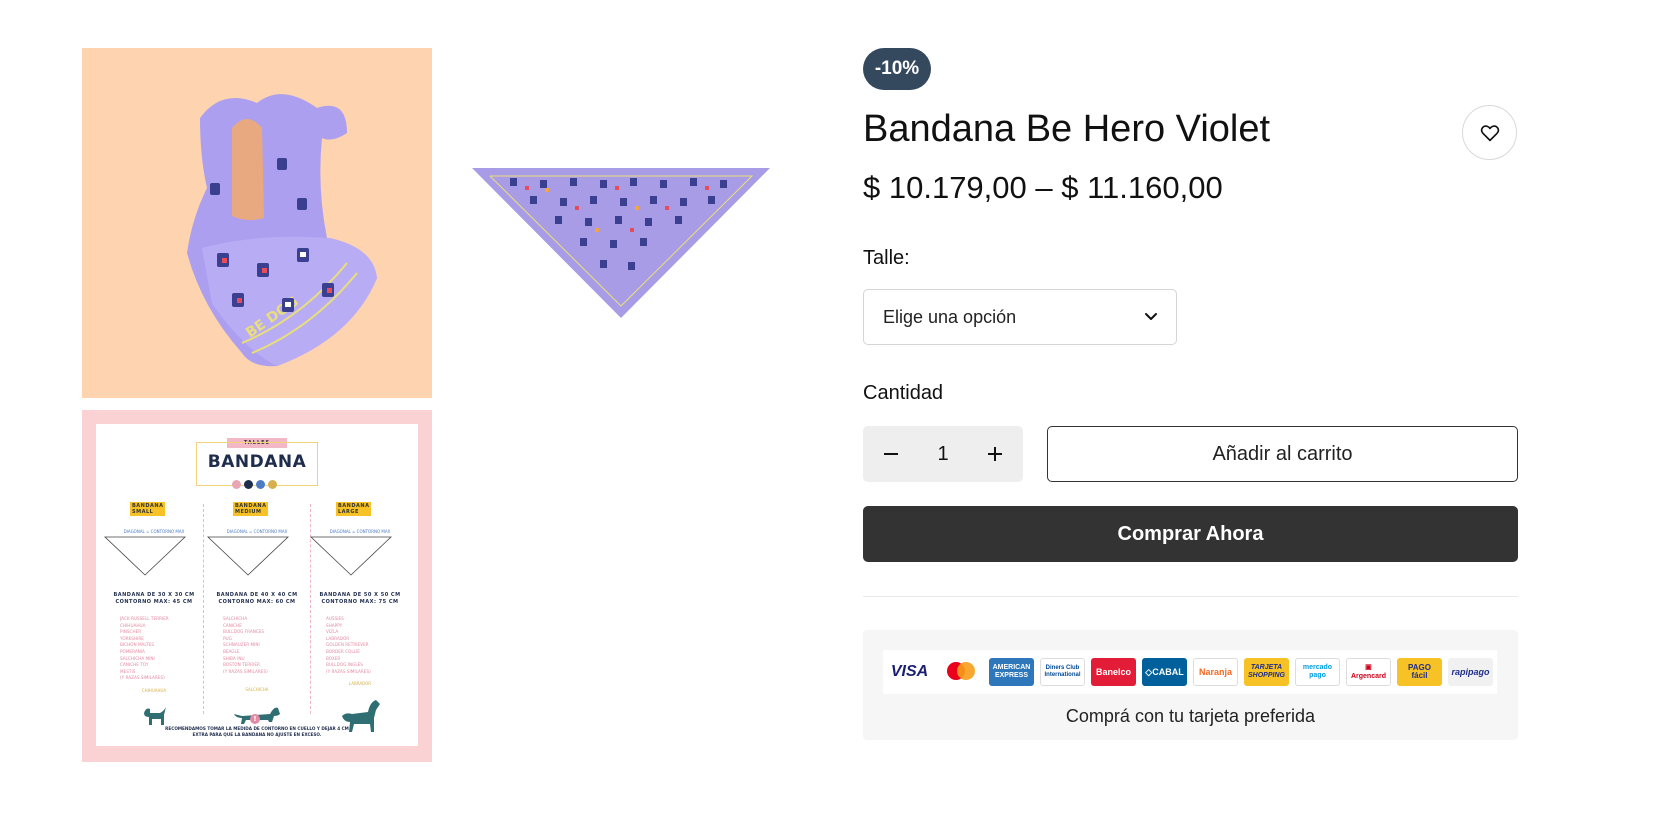 This screenshot has height=813, width=1676. I want to click on plus-icon, so click(995, 454).